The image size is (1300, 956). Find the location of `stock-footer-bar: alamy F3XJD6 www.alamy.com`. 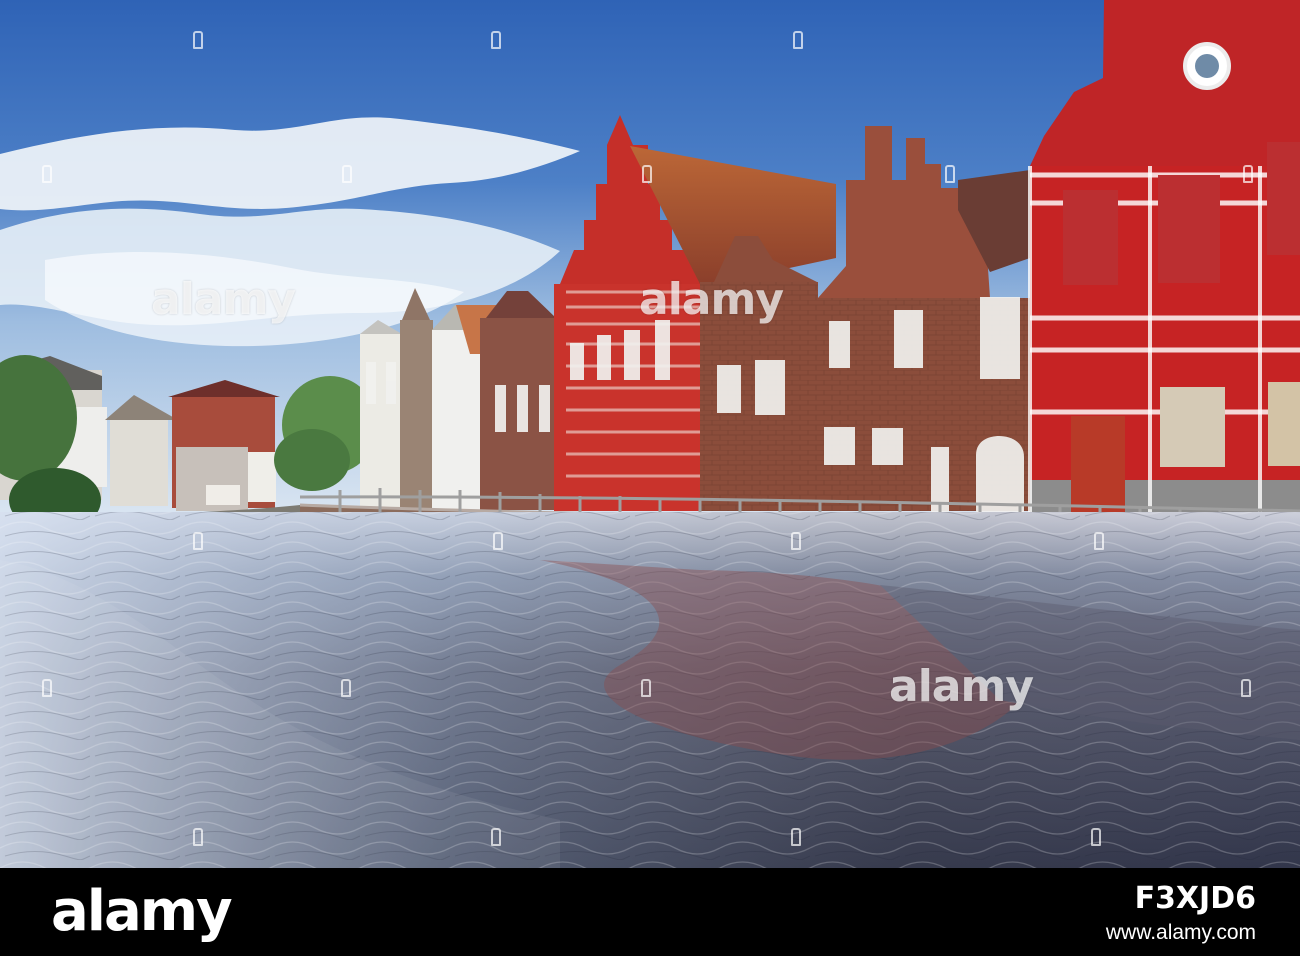

stock-footer-bar: alamy F3XJD6 www.alamy.com is located at coordinates (650, 912).